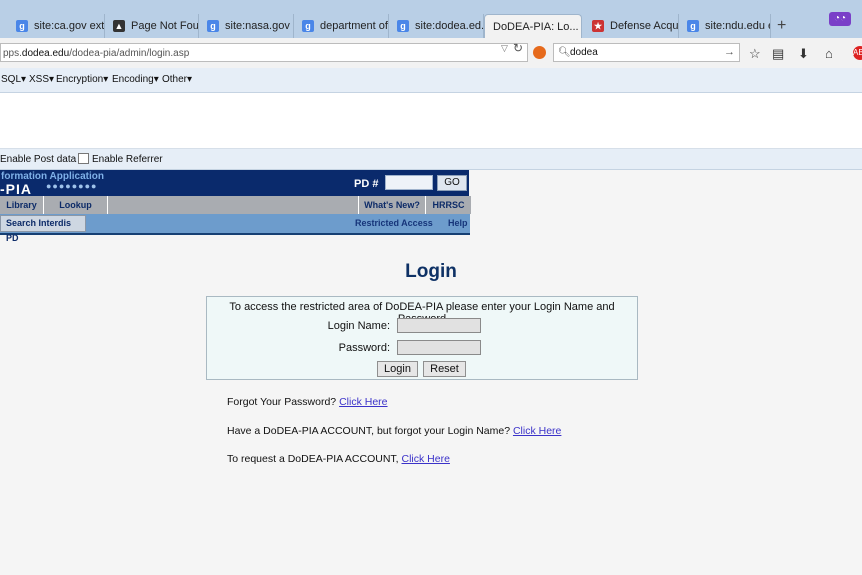 The width and height of the screenshot is (862, 575). I want to click on reload-icon: ↻, so click(518, 48).